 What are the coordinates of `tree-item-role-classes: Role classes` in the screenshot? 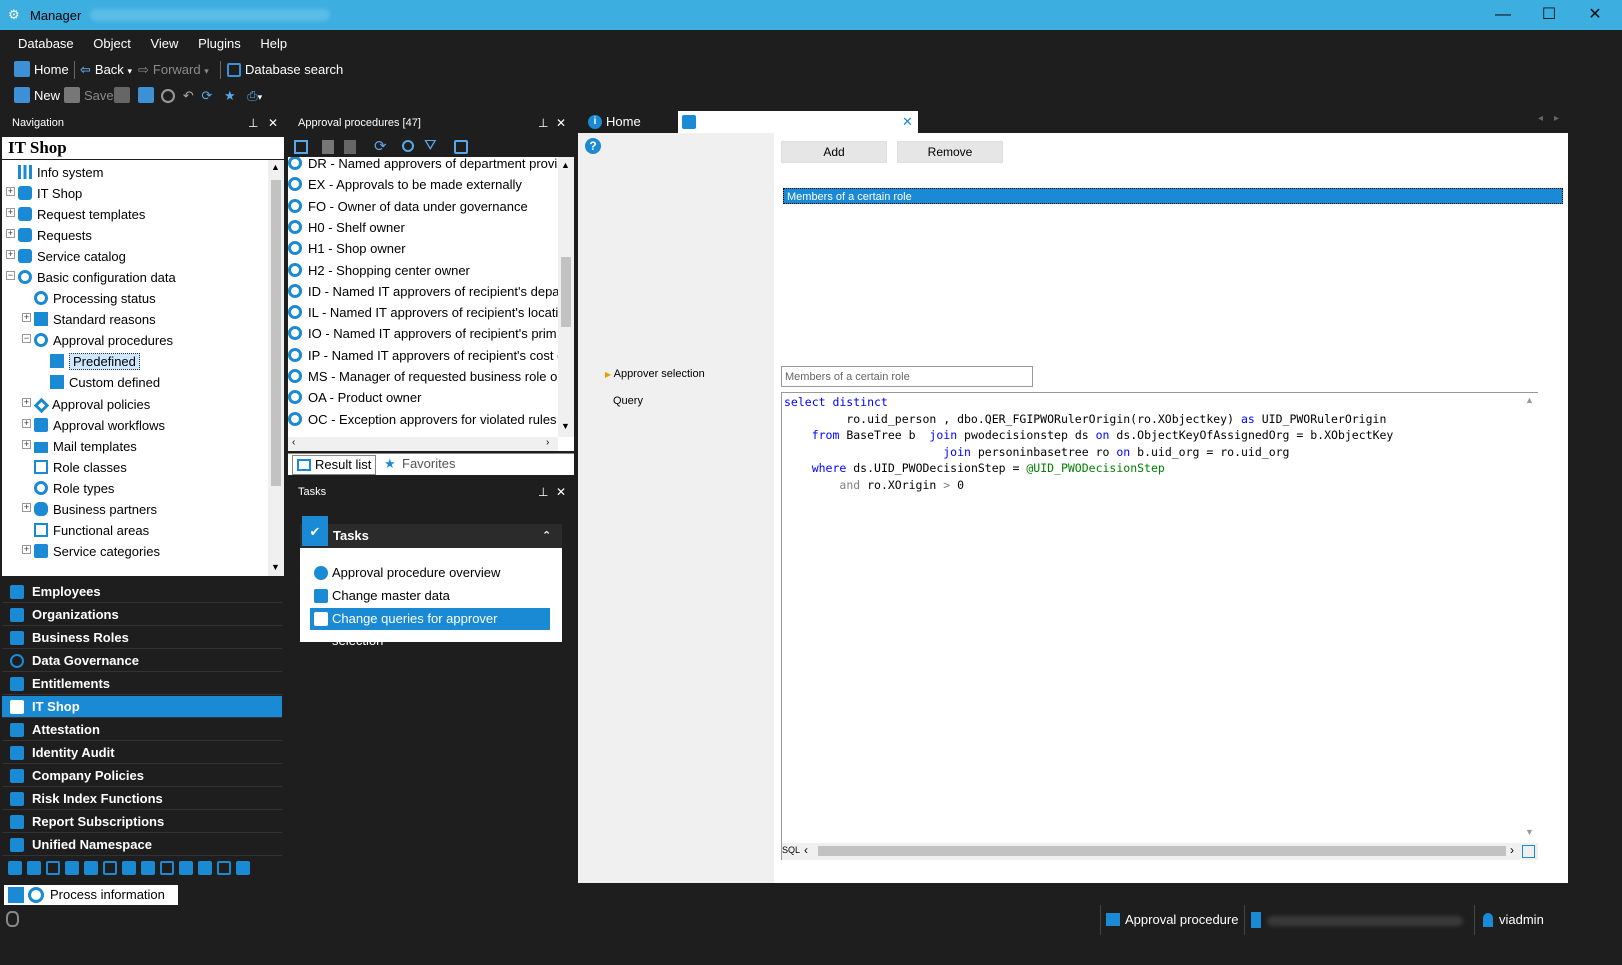 It's located at (80, 467).